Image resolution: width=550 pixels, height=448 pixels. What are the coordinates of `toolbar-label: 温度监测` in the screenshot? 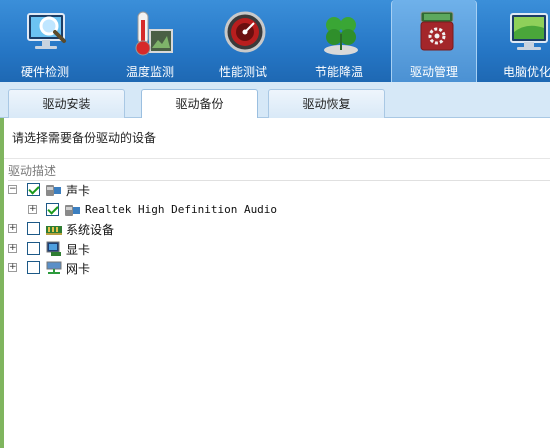 It's located at (149, 72).